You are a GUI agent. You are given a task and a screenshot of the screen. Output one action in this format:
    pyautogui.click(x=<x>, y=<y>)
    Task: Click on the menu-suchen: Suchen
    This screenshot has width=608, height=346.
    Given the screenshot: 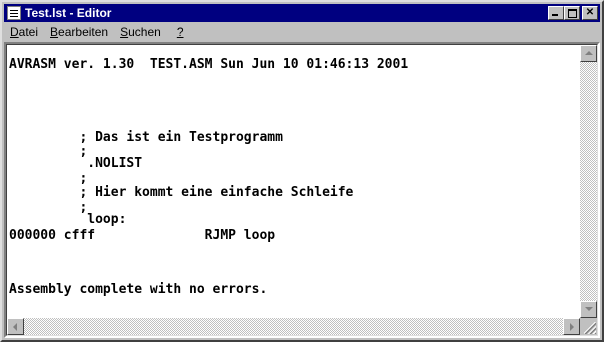 What is the action you would take?
    pyautogui.click(x=140, y=32)
    